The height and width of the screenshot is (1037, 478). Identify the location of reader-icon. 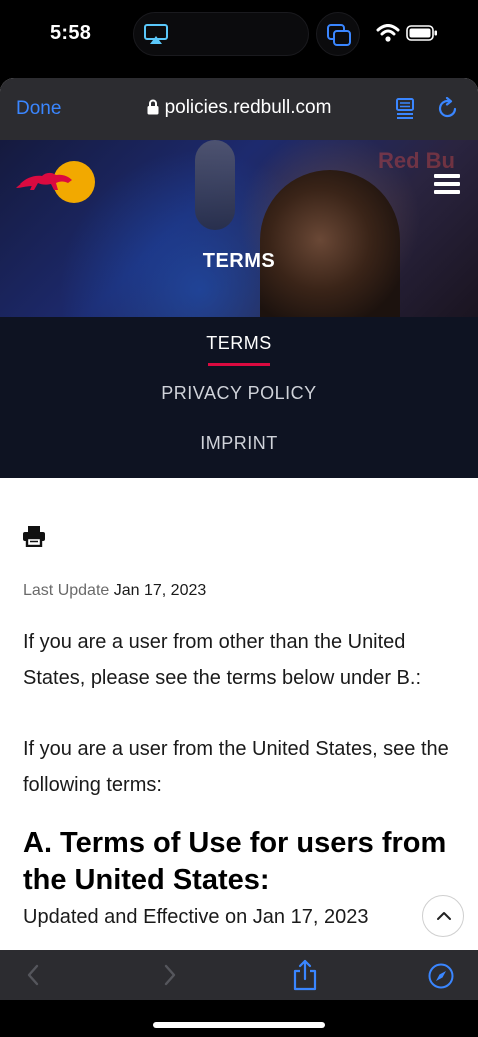
(405, 111).